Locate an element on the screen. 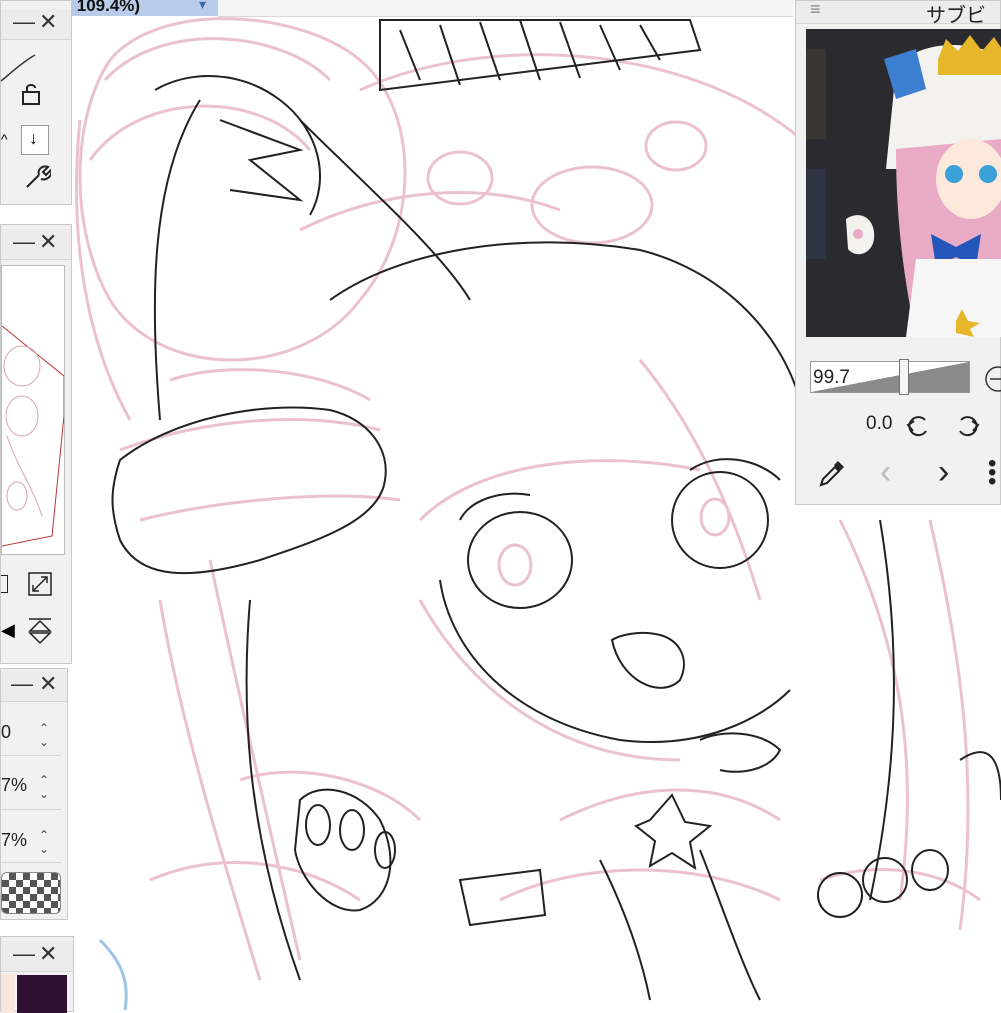 The width and height of the screenshot is (1001, 1013). property-field-2: 7% ⌃ ⌄ is located at coordinates (31, 784).